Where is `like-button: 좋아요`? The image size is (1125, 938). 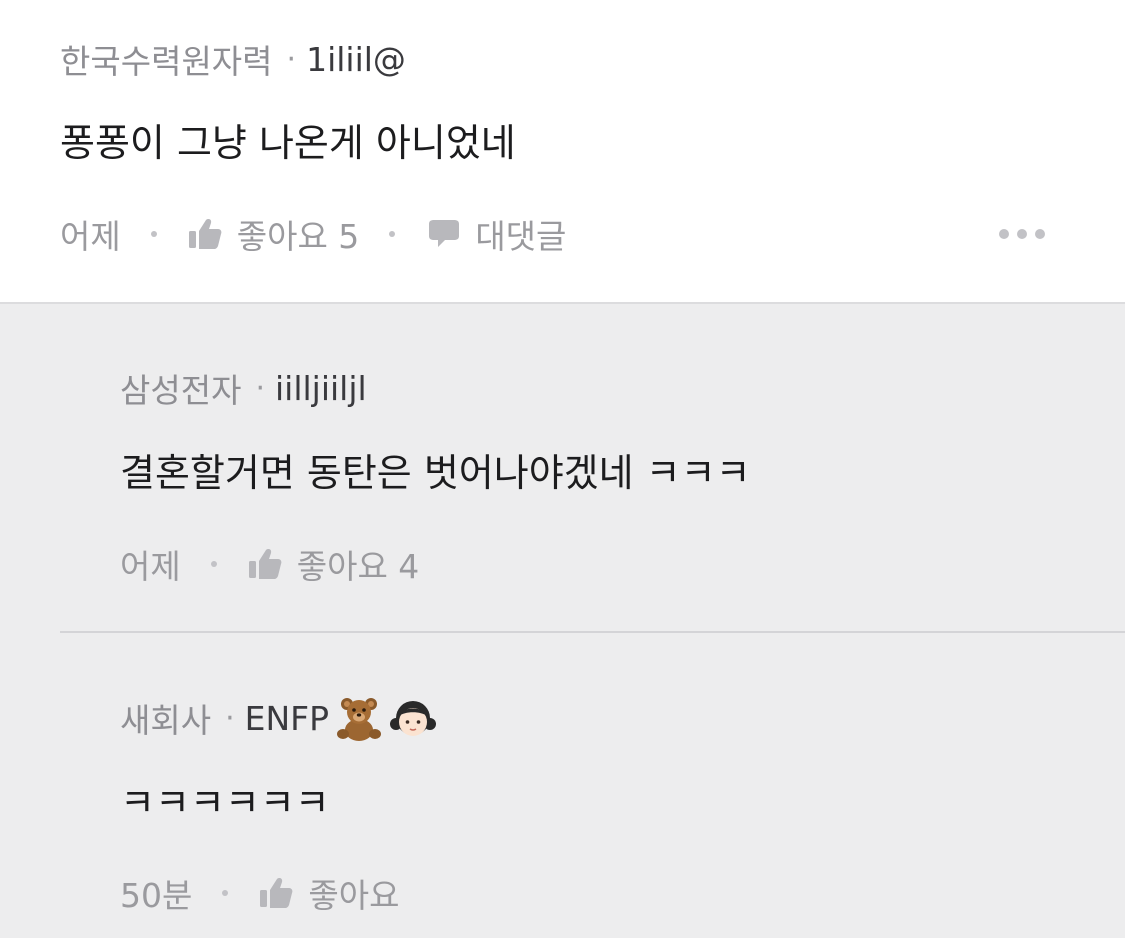
like-button: 좋아요 is located at coordinates (328, 893).